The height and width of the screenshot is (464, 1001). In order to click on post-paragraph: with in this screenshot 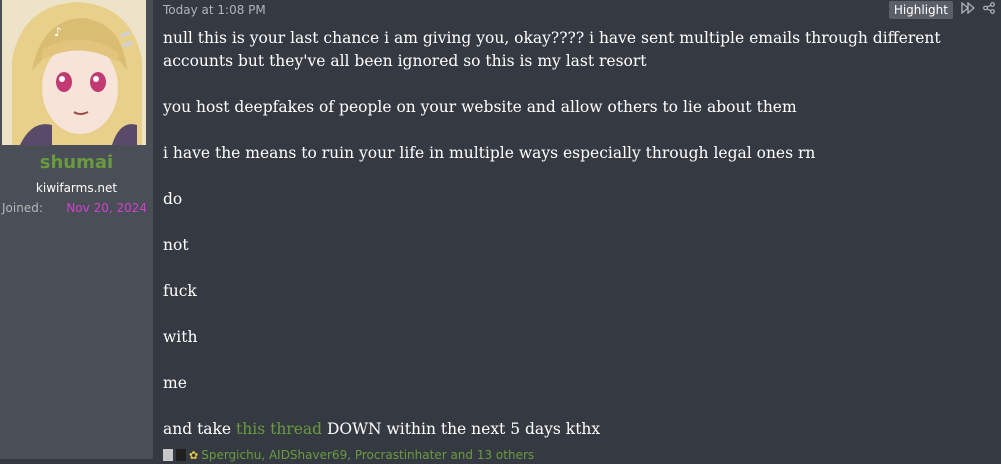, I will do `click(180, 337)`.